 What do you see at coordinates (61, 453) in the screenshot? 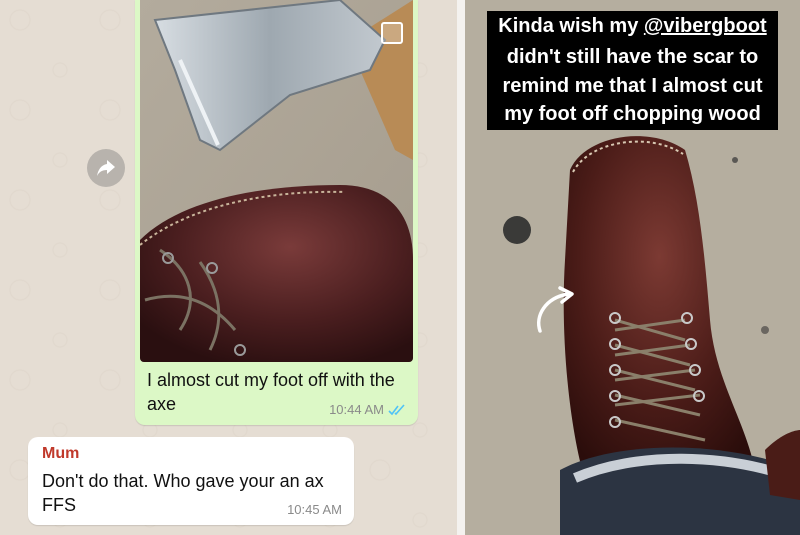
I see `sender-name: Mum` at bounding box center [61, 453].